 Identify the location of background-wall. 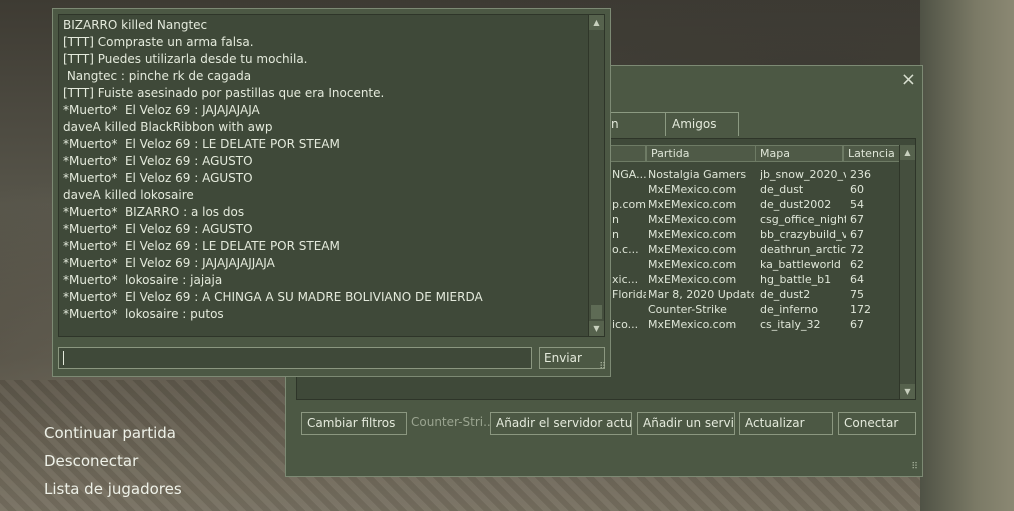
(967, 255).